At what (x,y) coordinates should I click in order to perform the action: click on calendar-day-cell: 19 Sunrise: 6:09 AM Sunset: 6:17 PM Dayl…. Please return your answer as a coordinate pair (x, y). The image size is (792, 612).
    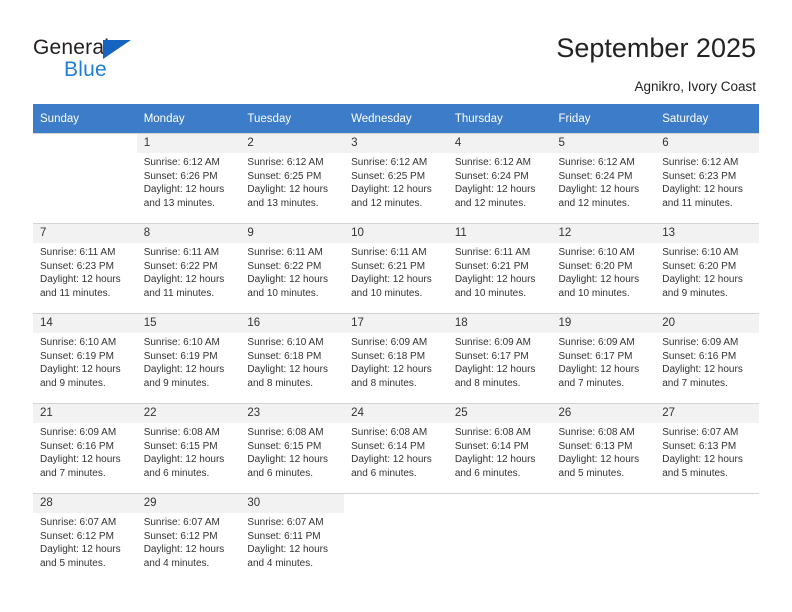
    Looking at the image, I should click on (603, 358).